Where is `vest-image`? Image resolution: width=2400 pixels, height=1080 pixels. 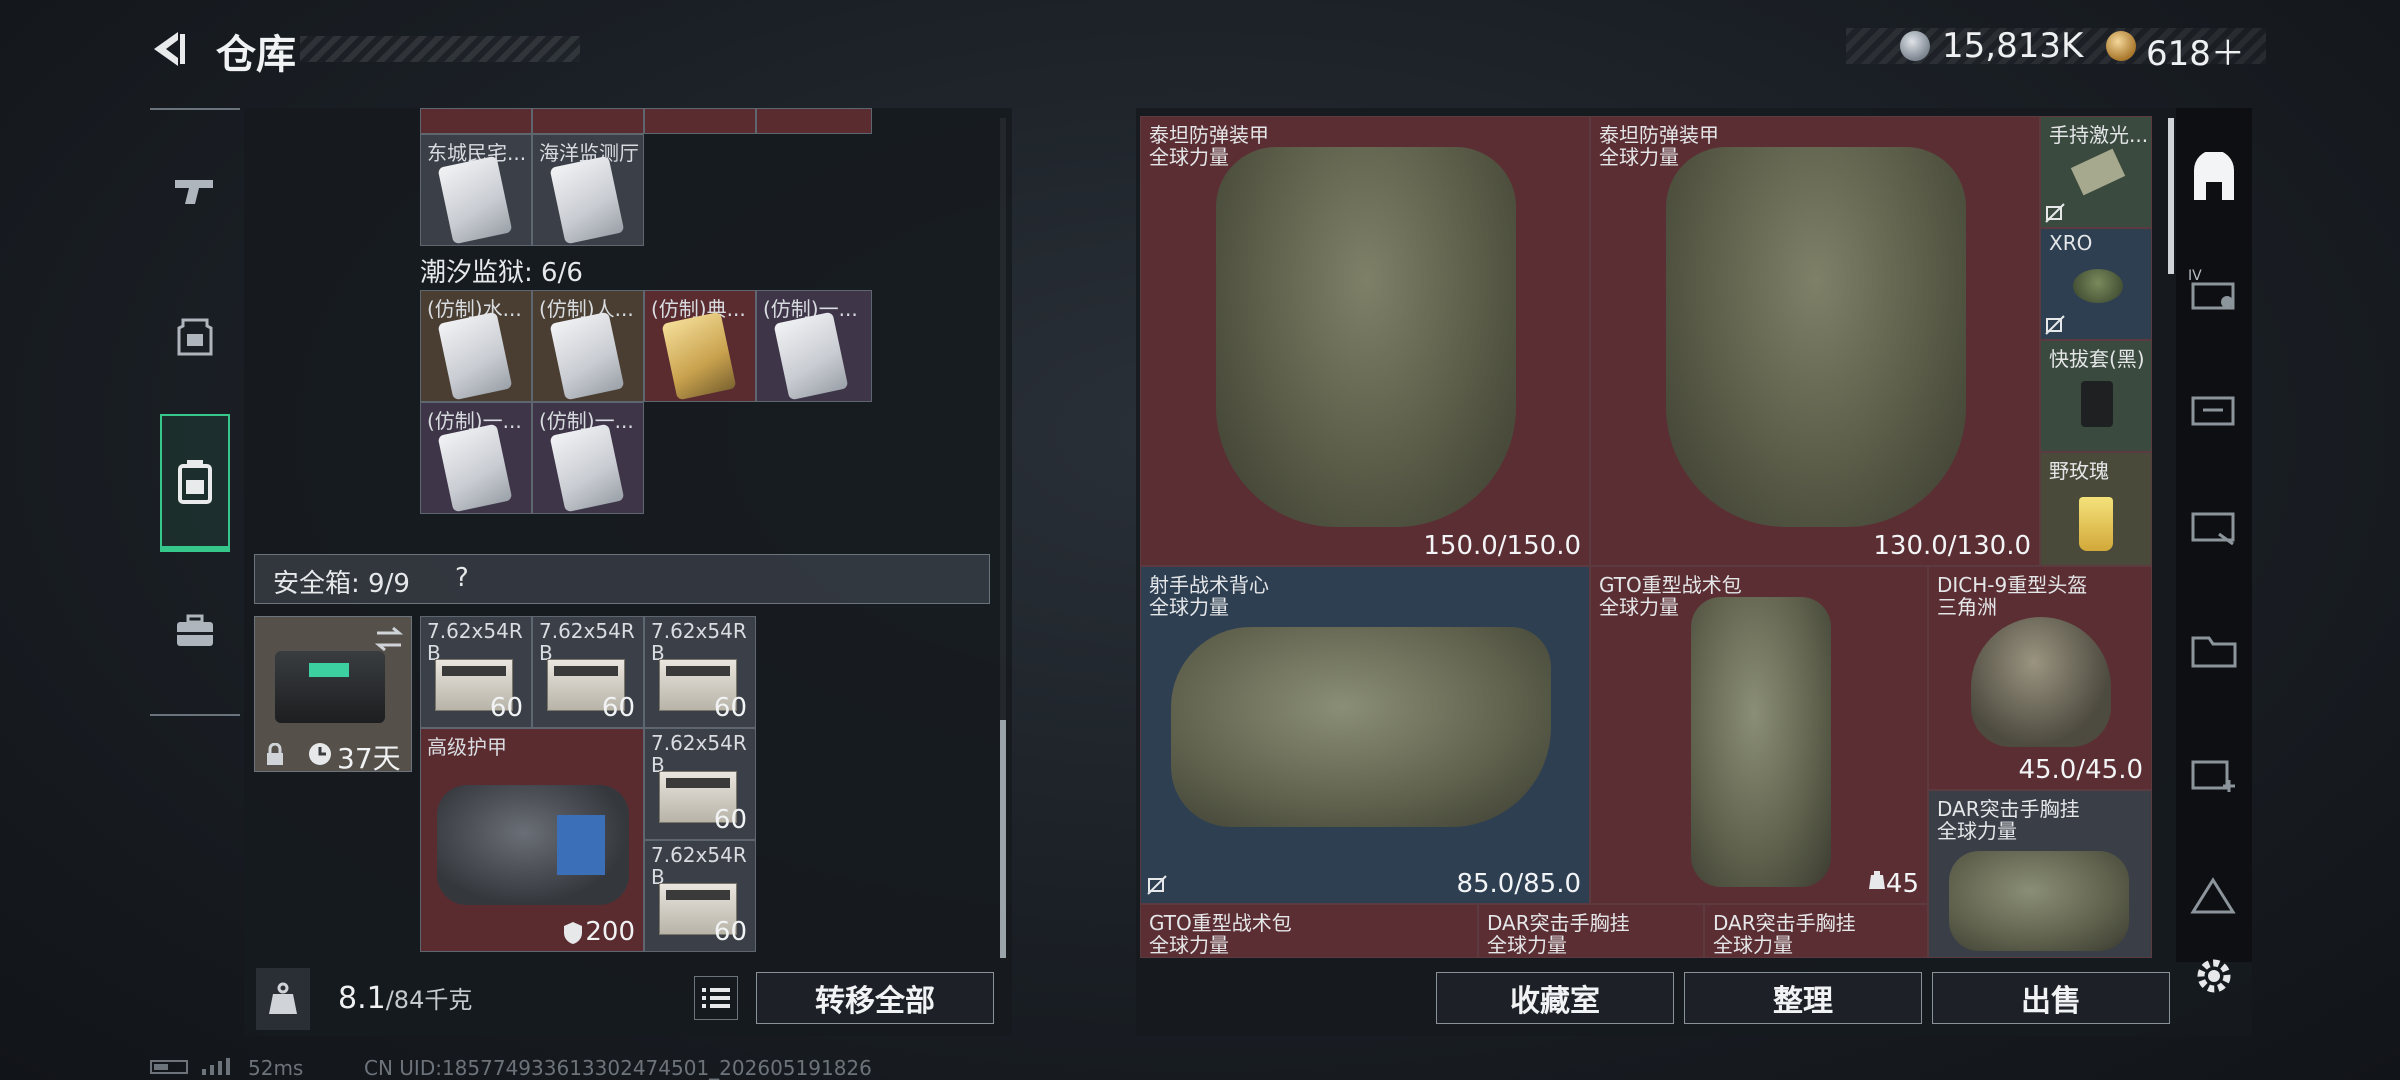
vest-image is located at coordinates (1361, 727).